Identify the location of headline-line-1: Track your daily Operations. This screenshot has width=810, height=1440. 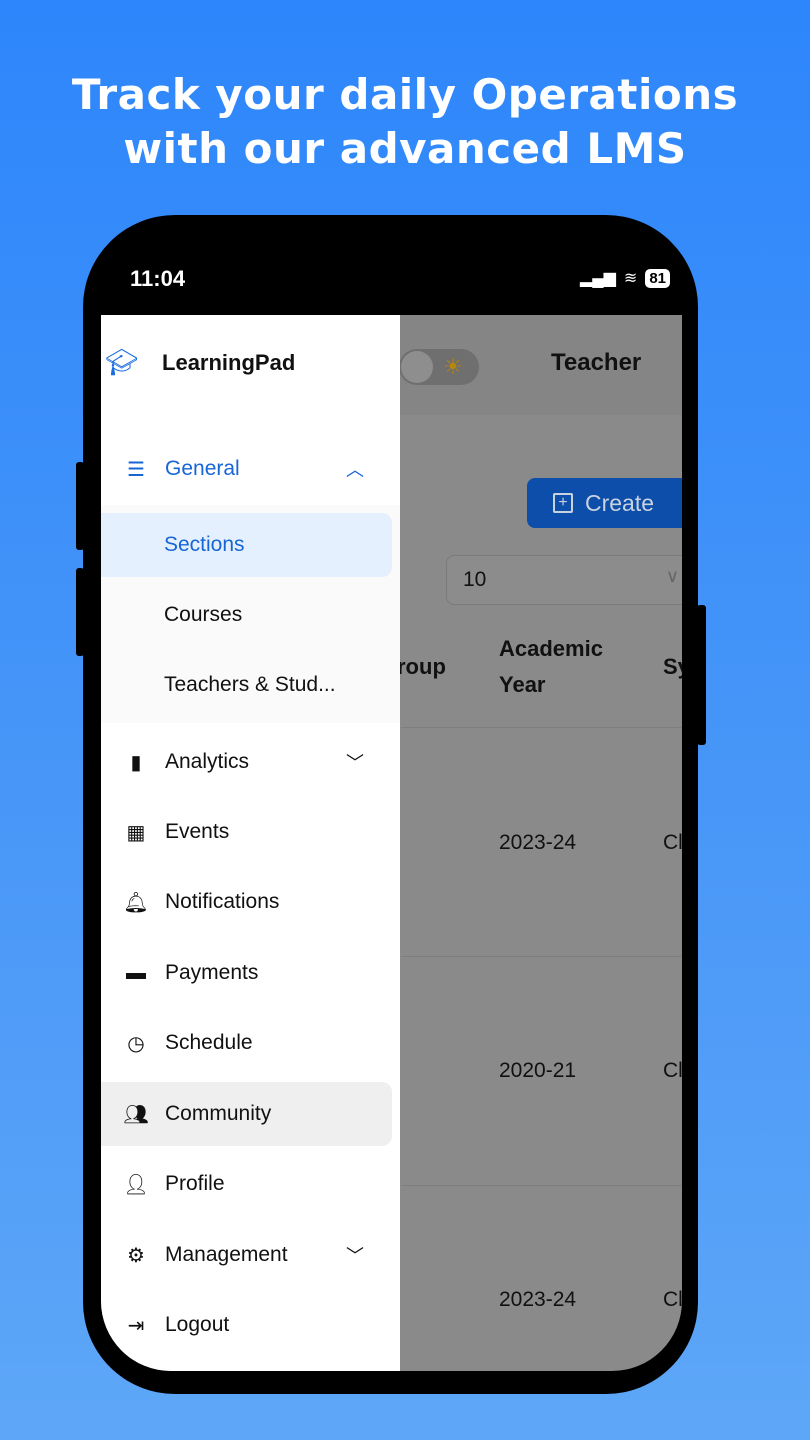
(405, 94).